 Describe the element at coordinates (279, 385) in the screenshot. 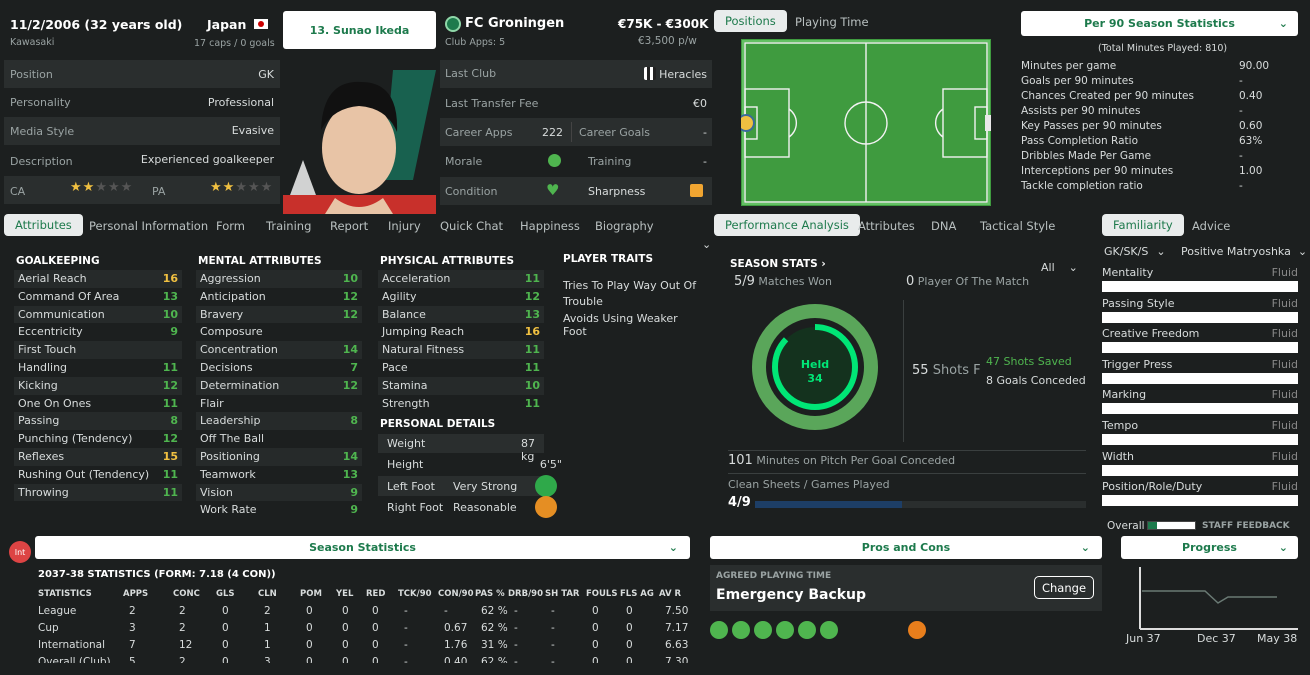

I see `attribute-row: Determination 12` at that location.